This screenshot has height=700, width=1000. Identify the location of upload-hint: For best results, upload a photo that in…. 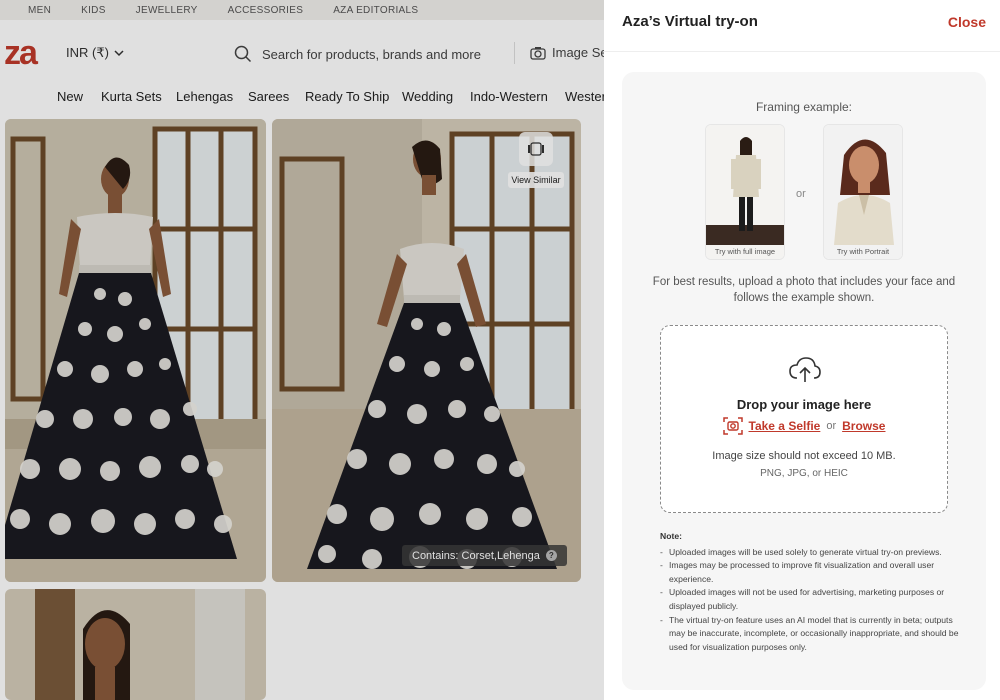
(804, 290).